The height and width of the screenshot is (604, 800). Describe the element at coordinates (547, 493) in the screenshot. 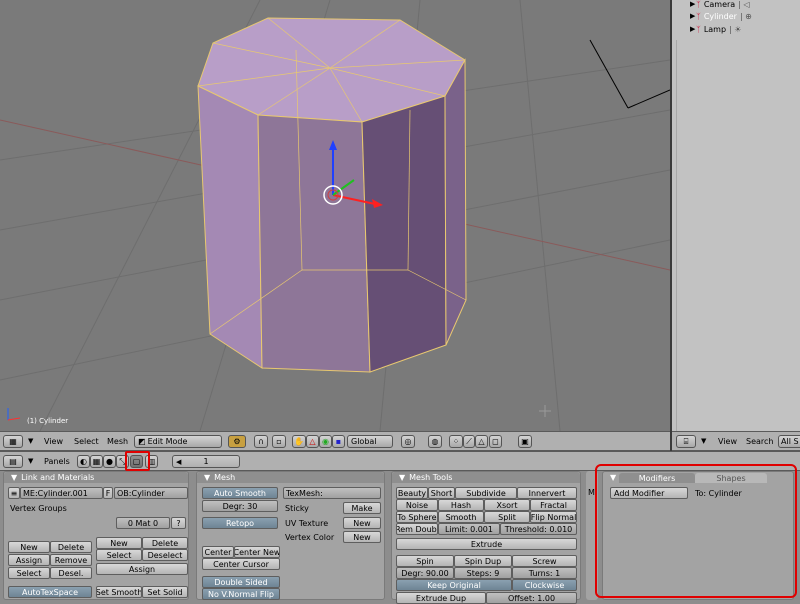

I see `innervert-select: Innervert` at that location.